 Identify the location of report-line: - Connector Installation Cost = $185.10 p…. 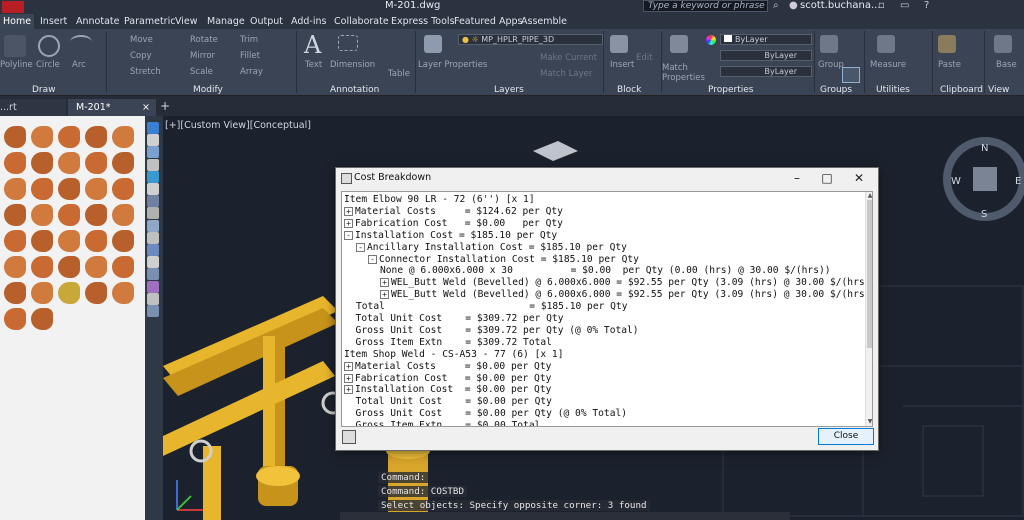
(503, 260).